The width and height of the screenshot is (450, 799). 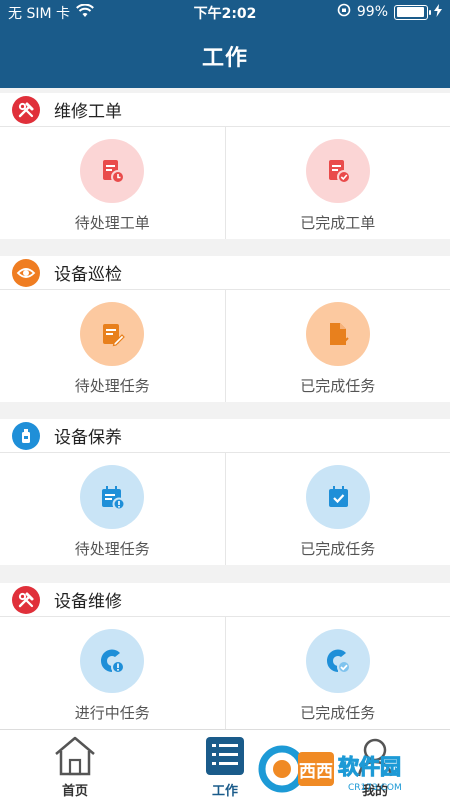 I want to click on in-progress-repair-icon, so click(x=112, y=661).